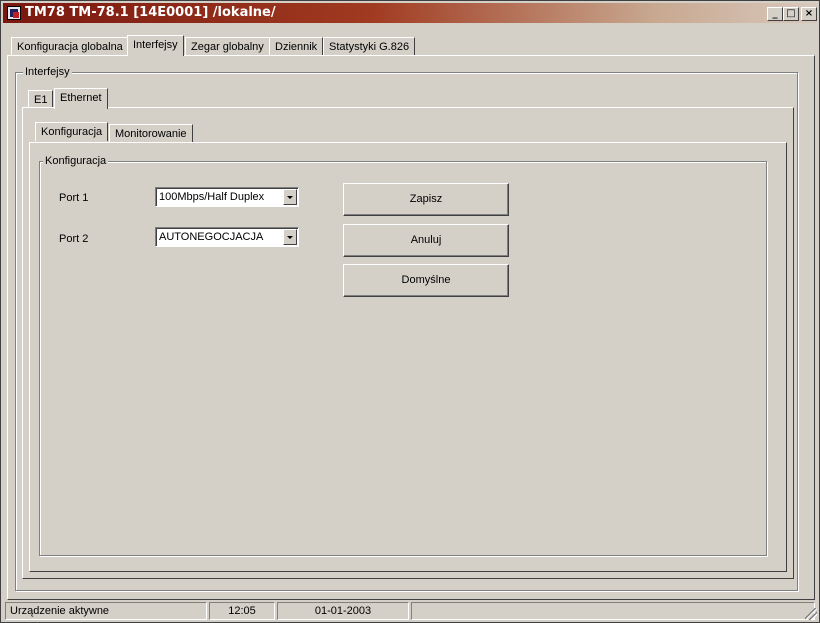 This screenshot has width=820, height=623. Describe the element at coordinates (426, 280) in the screenshot. I see `defaults-button: Domyślne` at that location.